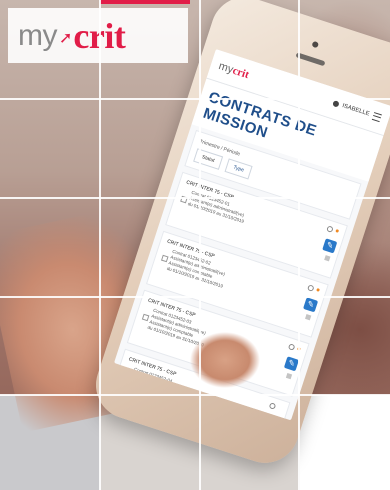 The height and width of the screenshot is (490, 390). What do you see at coordinates (126, 376) in the screenshot?
I see `select-checkbox` at bounding box center [126, 376].